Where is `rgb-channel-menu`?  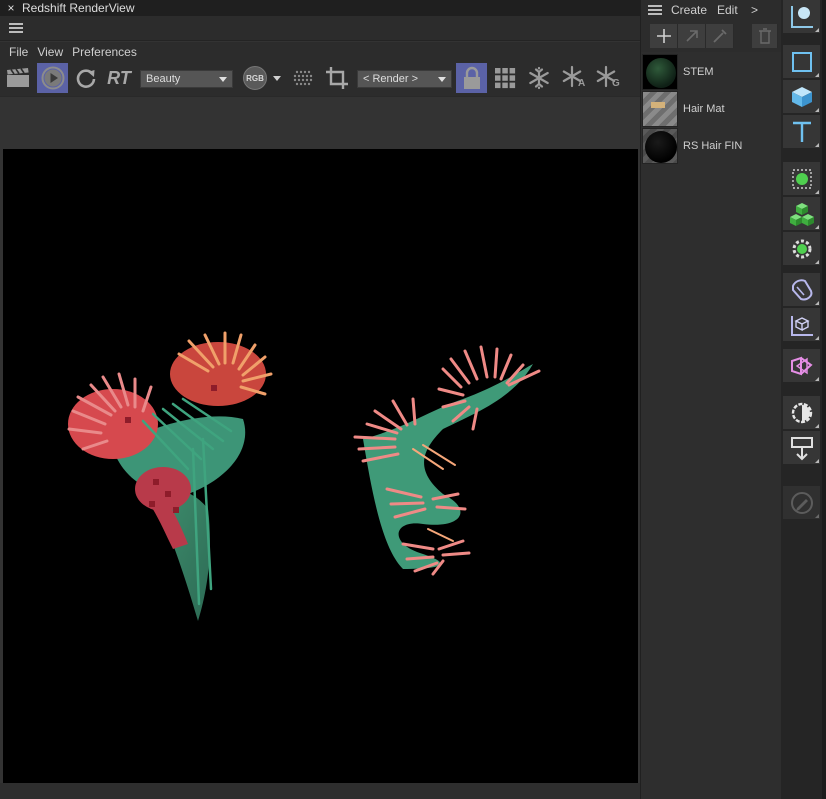 rgb-channel-menu is located at coordinates (277, 78).